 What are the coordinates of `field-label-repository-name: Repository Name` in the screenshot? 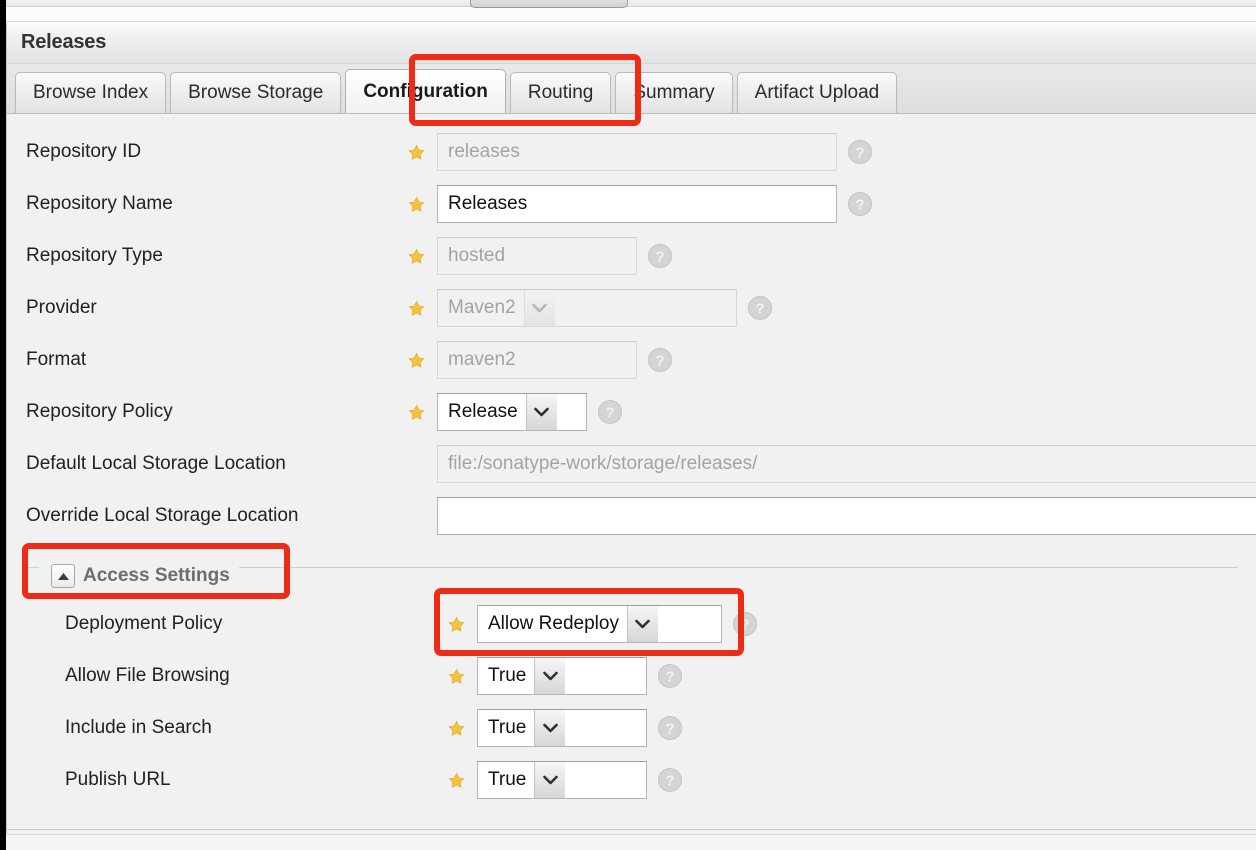 It's located at (99, 203).